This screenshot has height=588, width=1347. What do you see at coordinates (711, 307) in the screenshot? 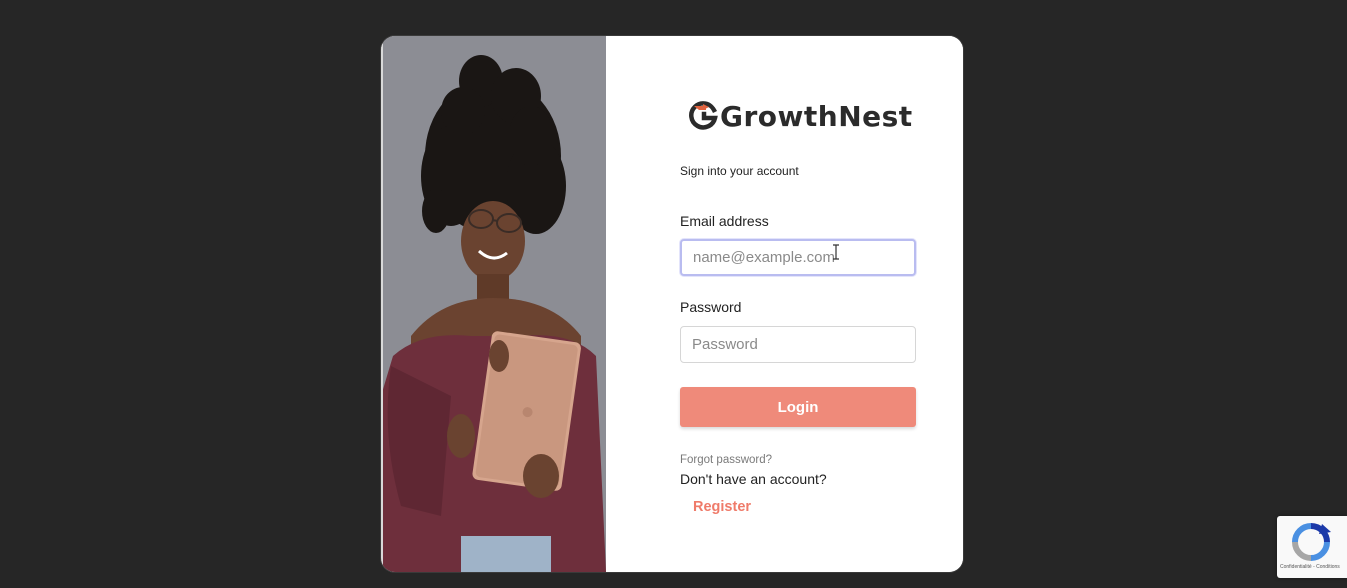
I see `password-label: Password` at bounding box center [711, 307].